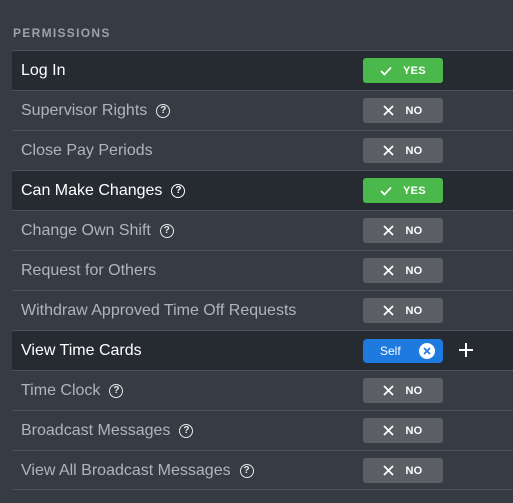  Describe the element at coordinates (403, 390) in the screenshot. I see `time-clock-toggle: NO` at that location.